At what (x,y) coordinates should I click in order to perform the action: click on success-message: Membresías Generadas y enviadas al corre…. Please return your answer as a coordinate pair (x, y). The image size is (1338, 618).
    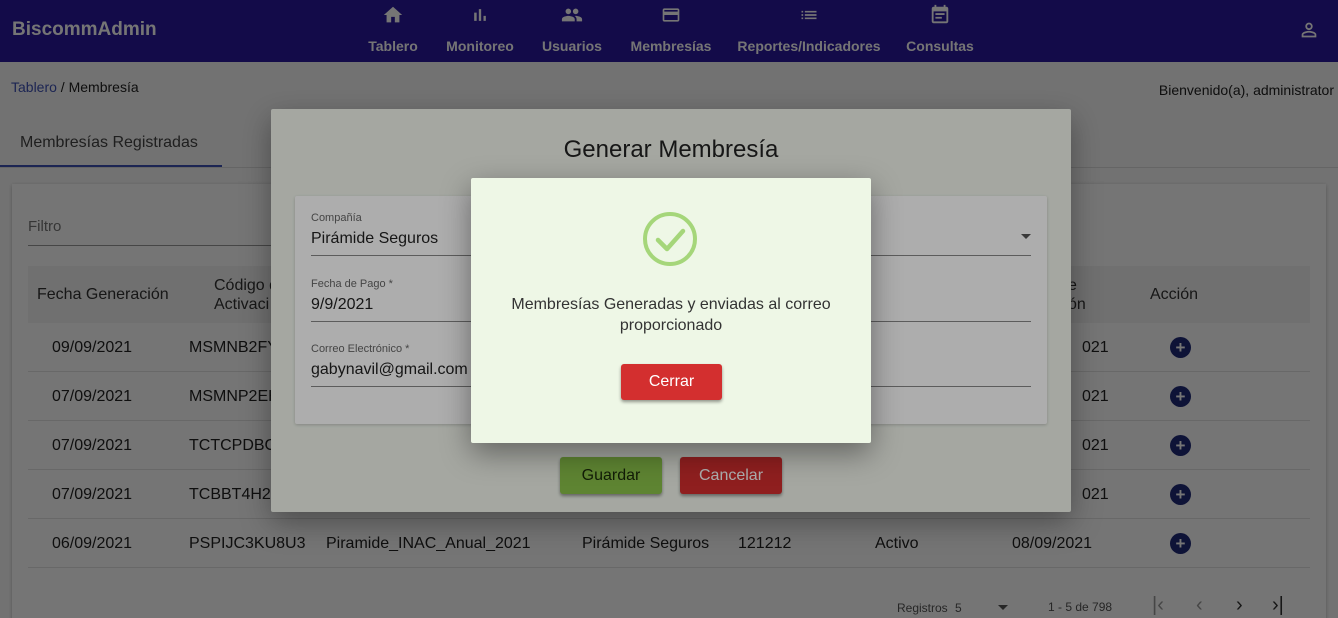
    Looking at the image, I should click on (671, 315).